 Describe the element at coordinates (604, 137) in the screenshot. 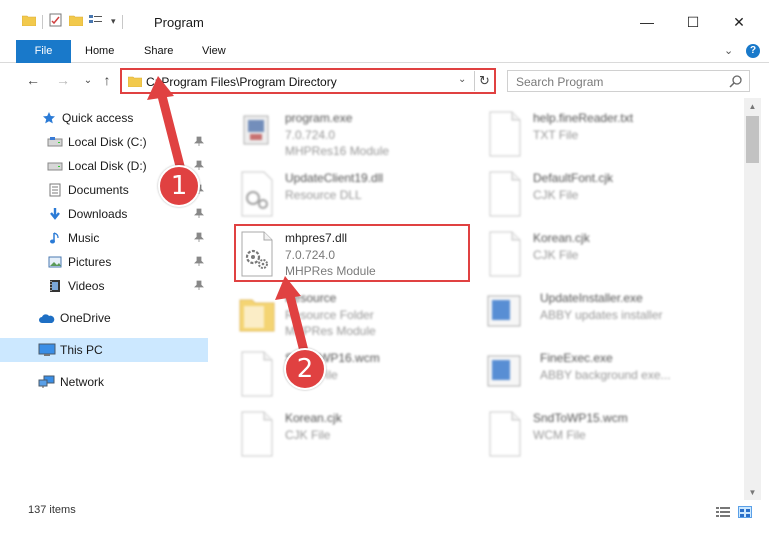

I see `file-item: help.fineReader.txt TXT File` at that location.